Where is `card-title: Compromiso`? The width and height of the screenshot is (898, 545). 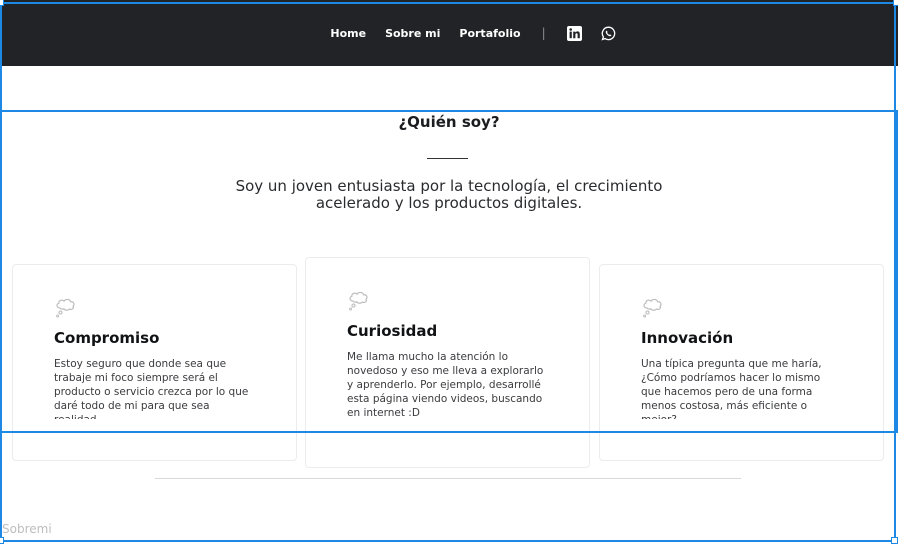 card-title: Compromiso is located at coordinates (107, 338).